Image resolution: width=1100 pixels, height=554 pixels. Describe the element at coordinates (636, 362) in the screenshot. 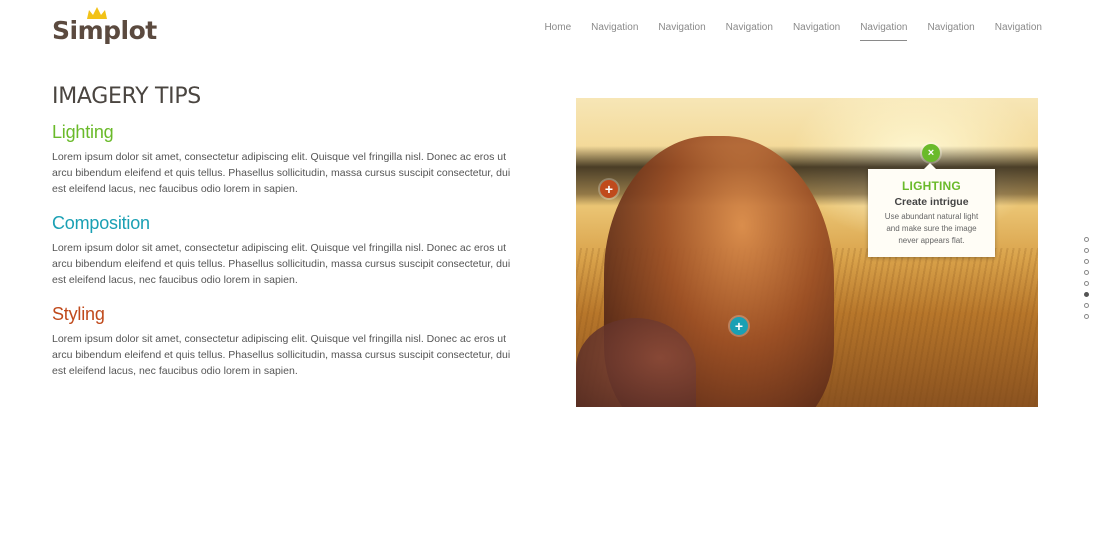

I see `photo-subject-shoulder` at that location.